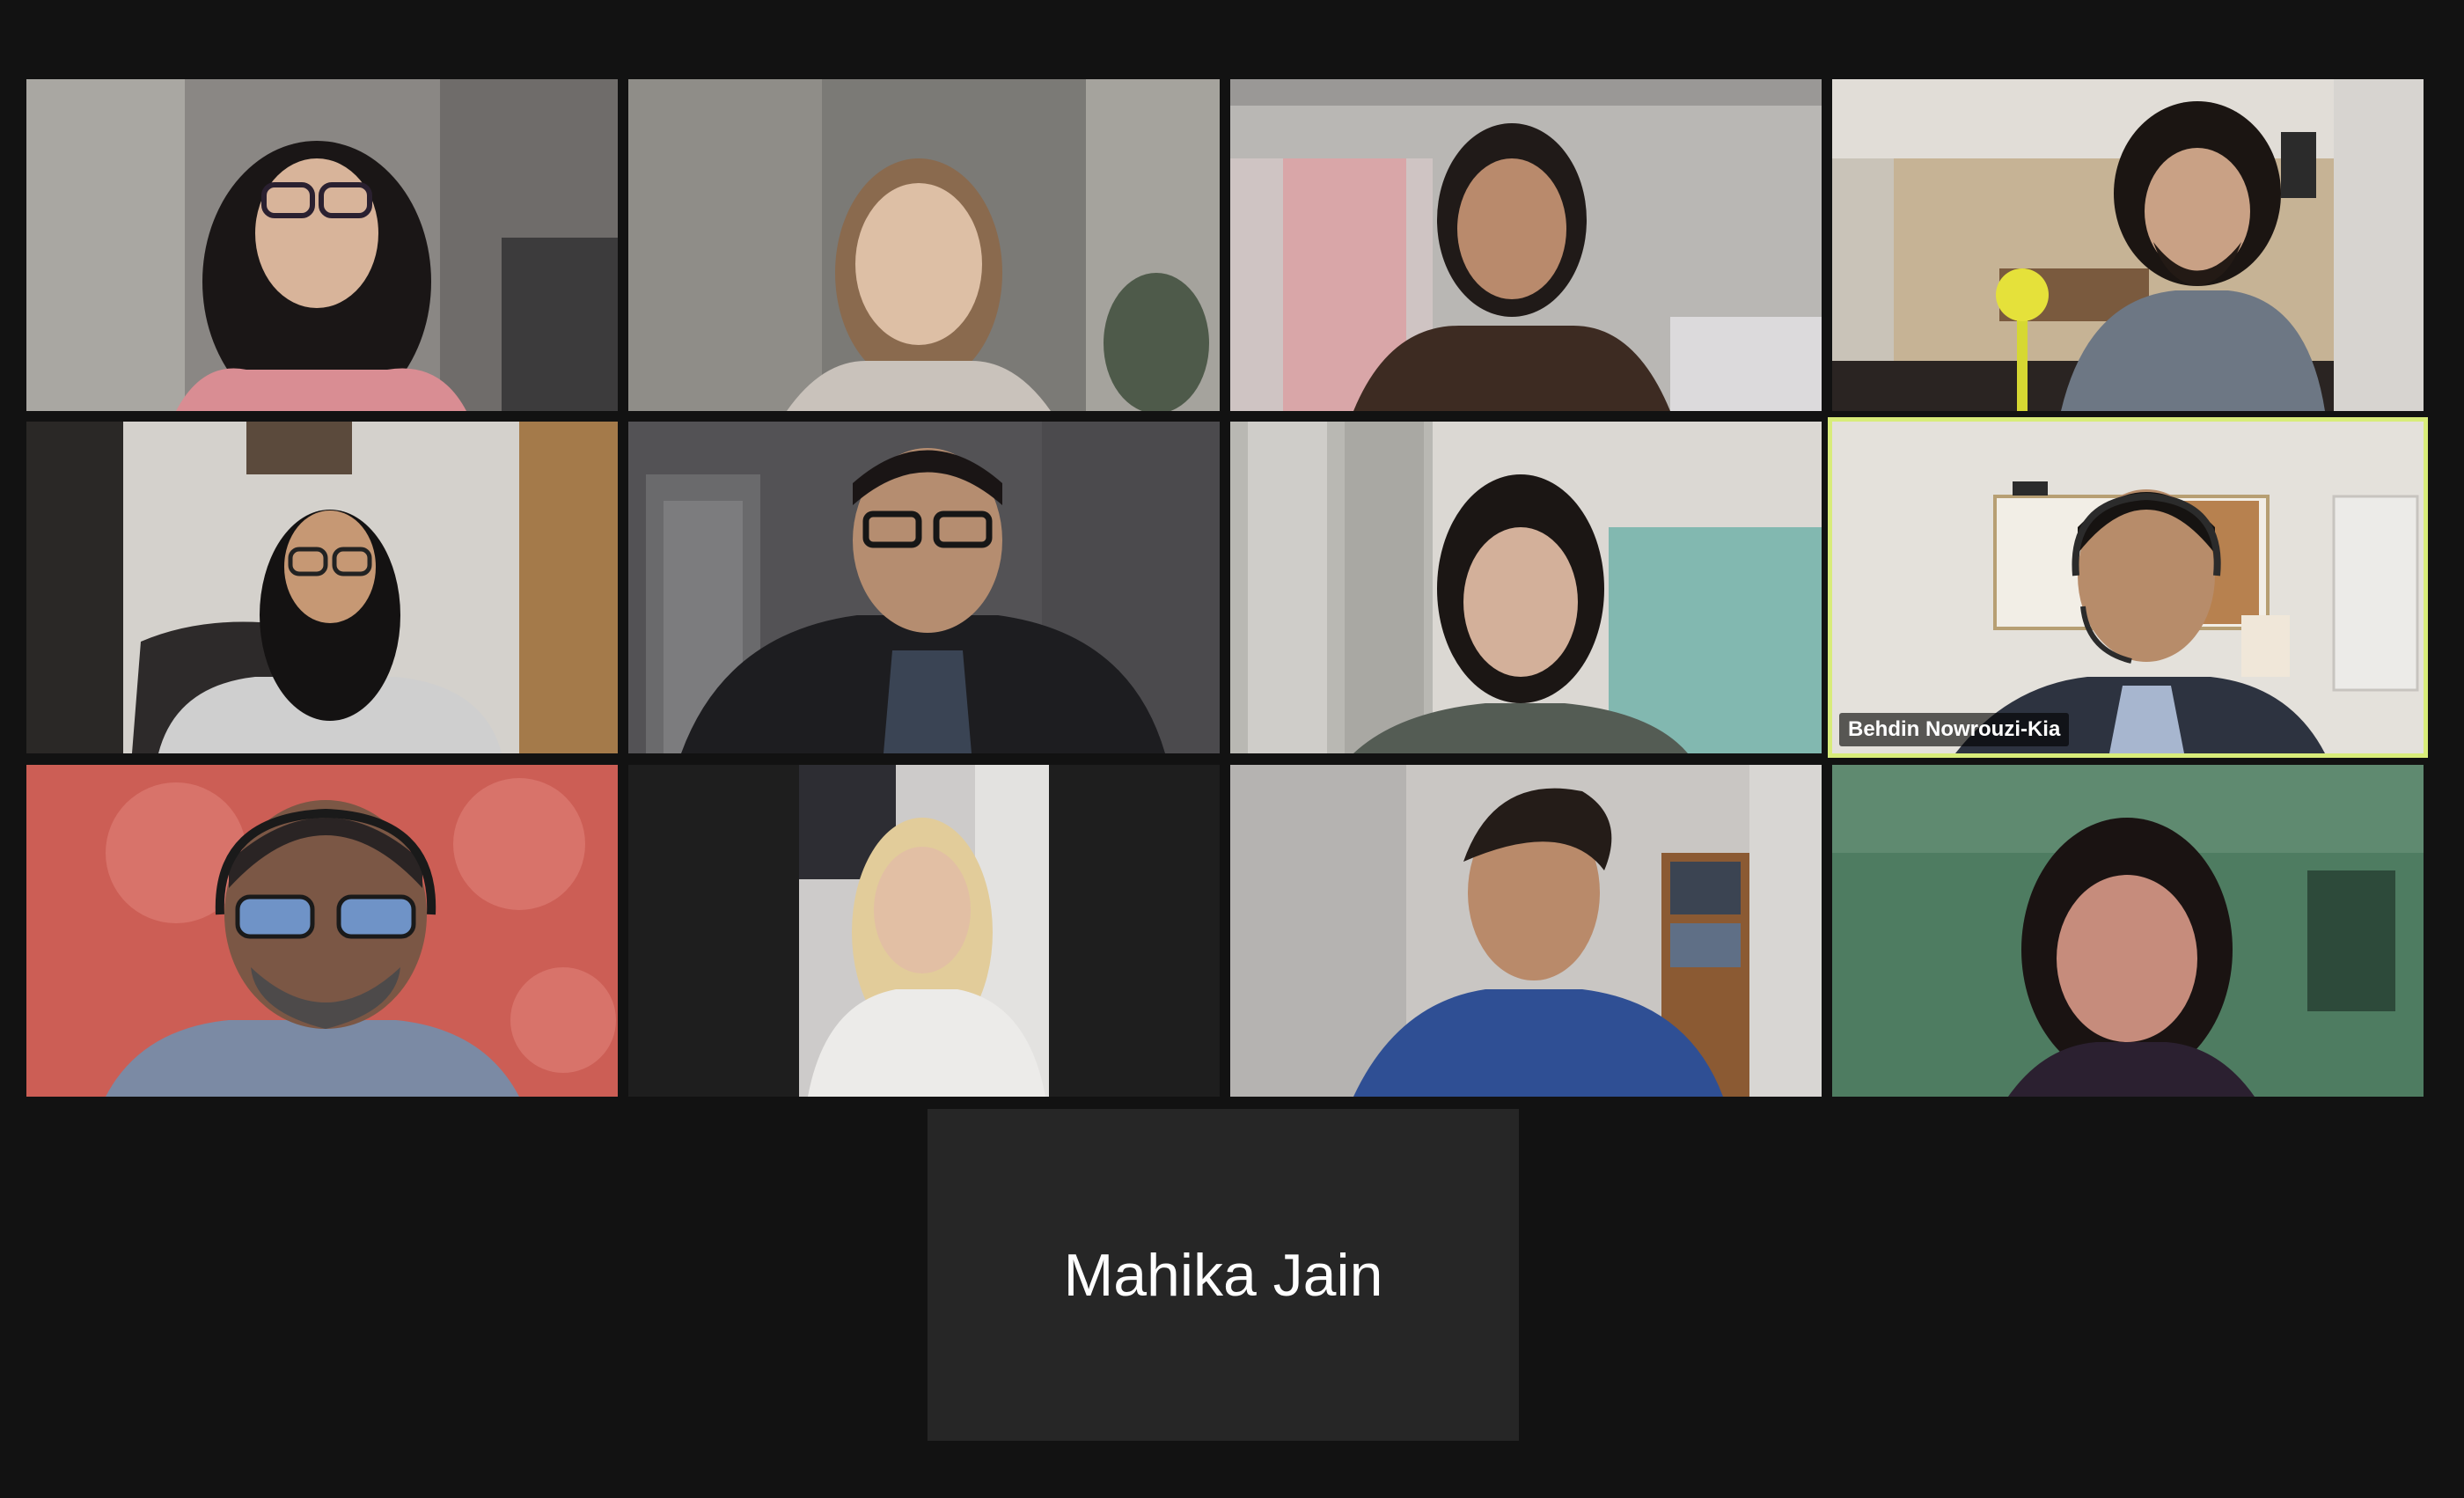  Describe the element at coordinates (714, 931) in the screenshot. I see `letterbox-left` at that location.